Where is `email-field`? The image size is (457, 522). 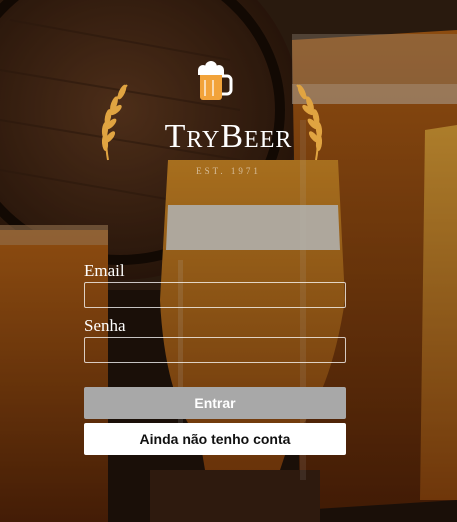
email-field is located at coordinates (215, 295).